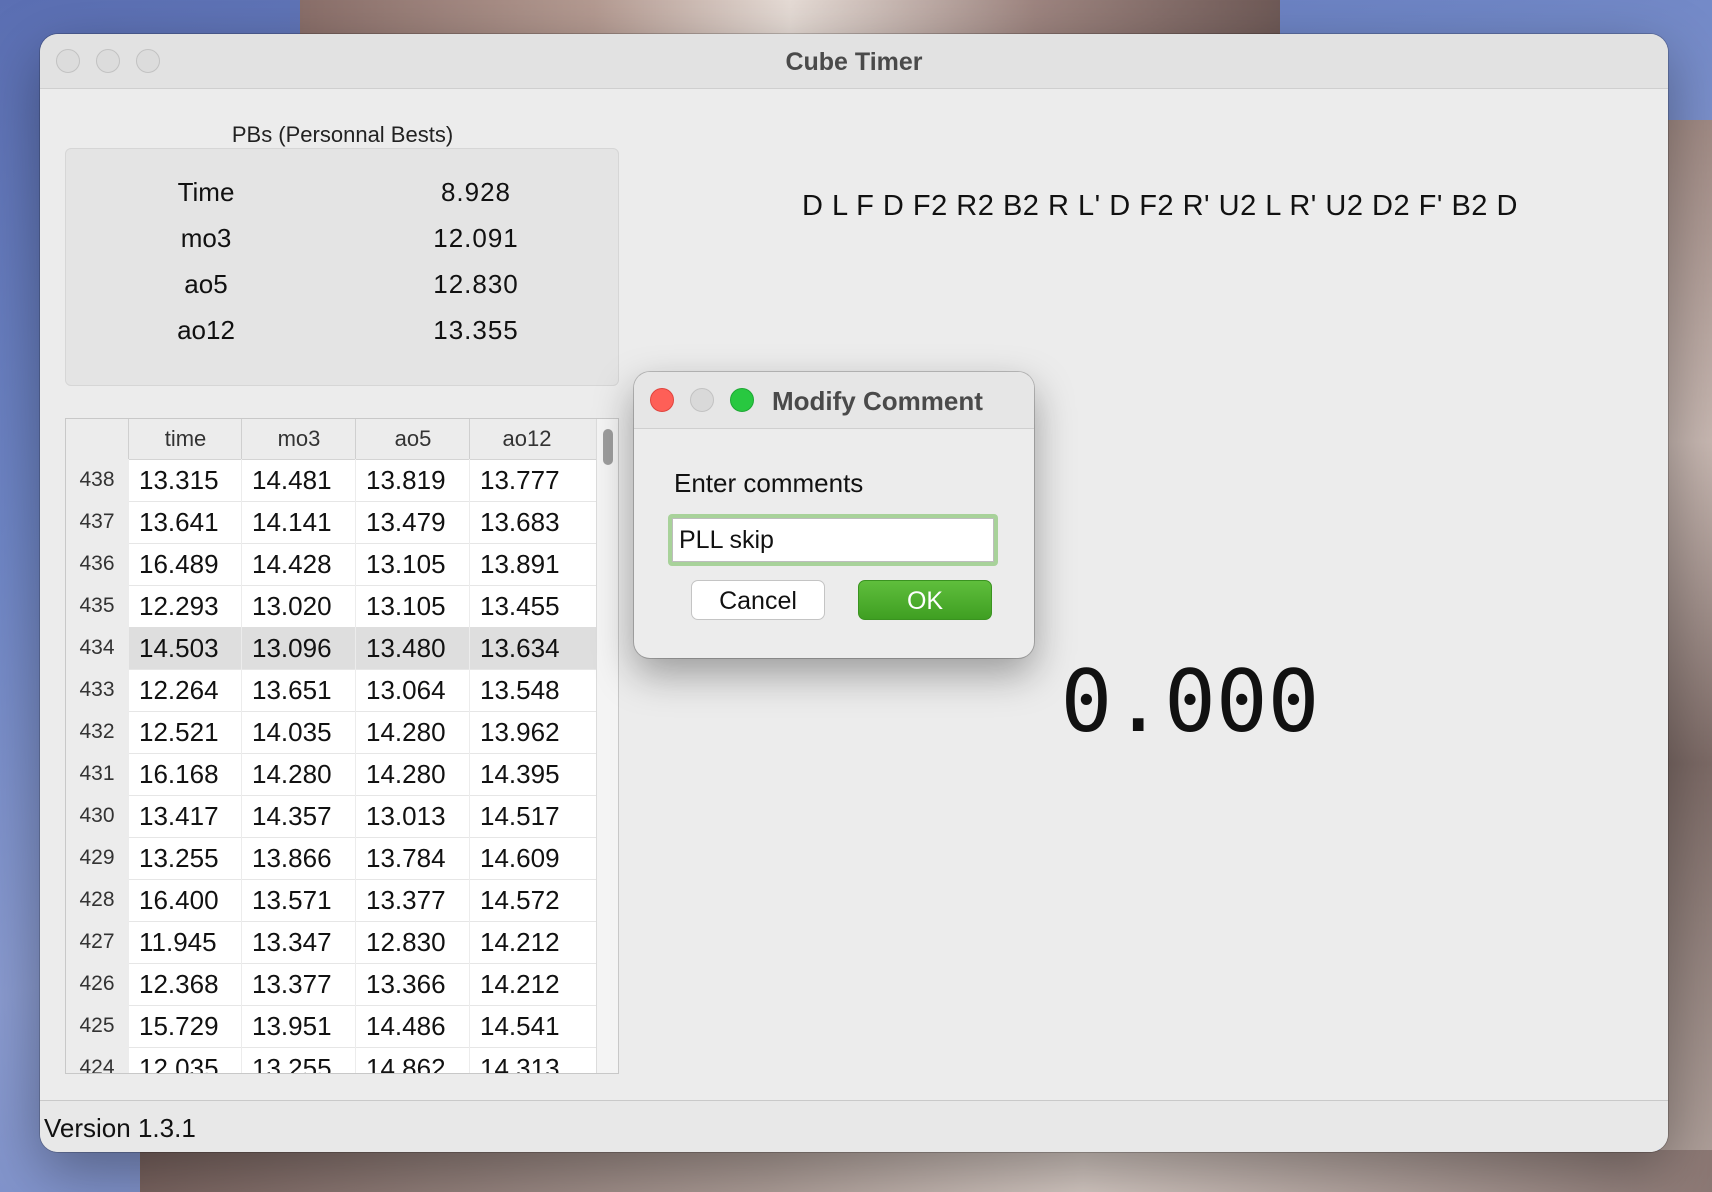 This screenshot has width=1712, height=1192. Describe the element at coordinates (184, 480) in the screenshot. I see `table-cell-time: 13.315` at that location.